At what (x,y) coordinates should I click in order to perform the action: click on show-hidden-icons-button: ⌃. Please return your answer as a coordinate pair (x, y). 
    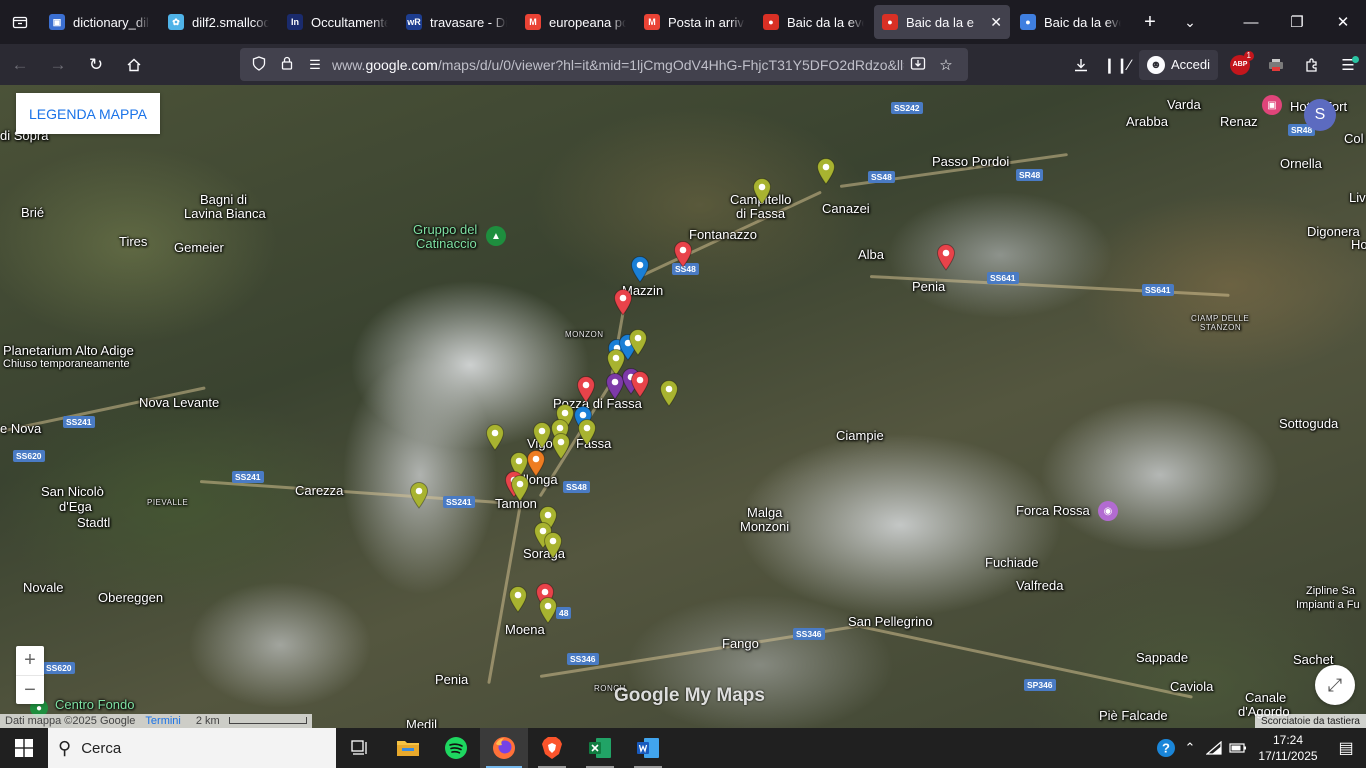
    Looking at the image, I should click on (1190, 748).